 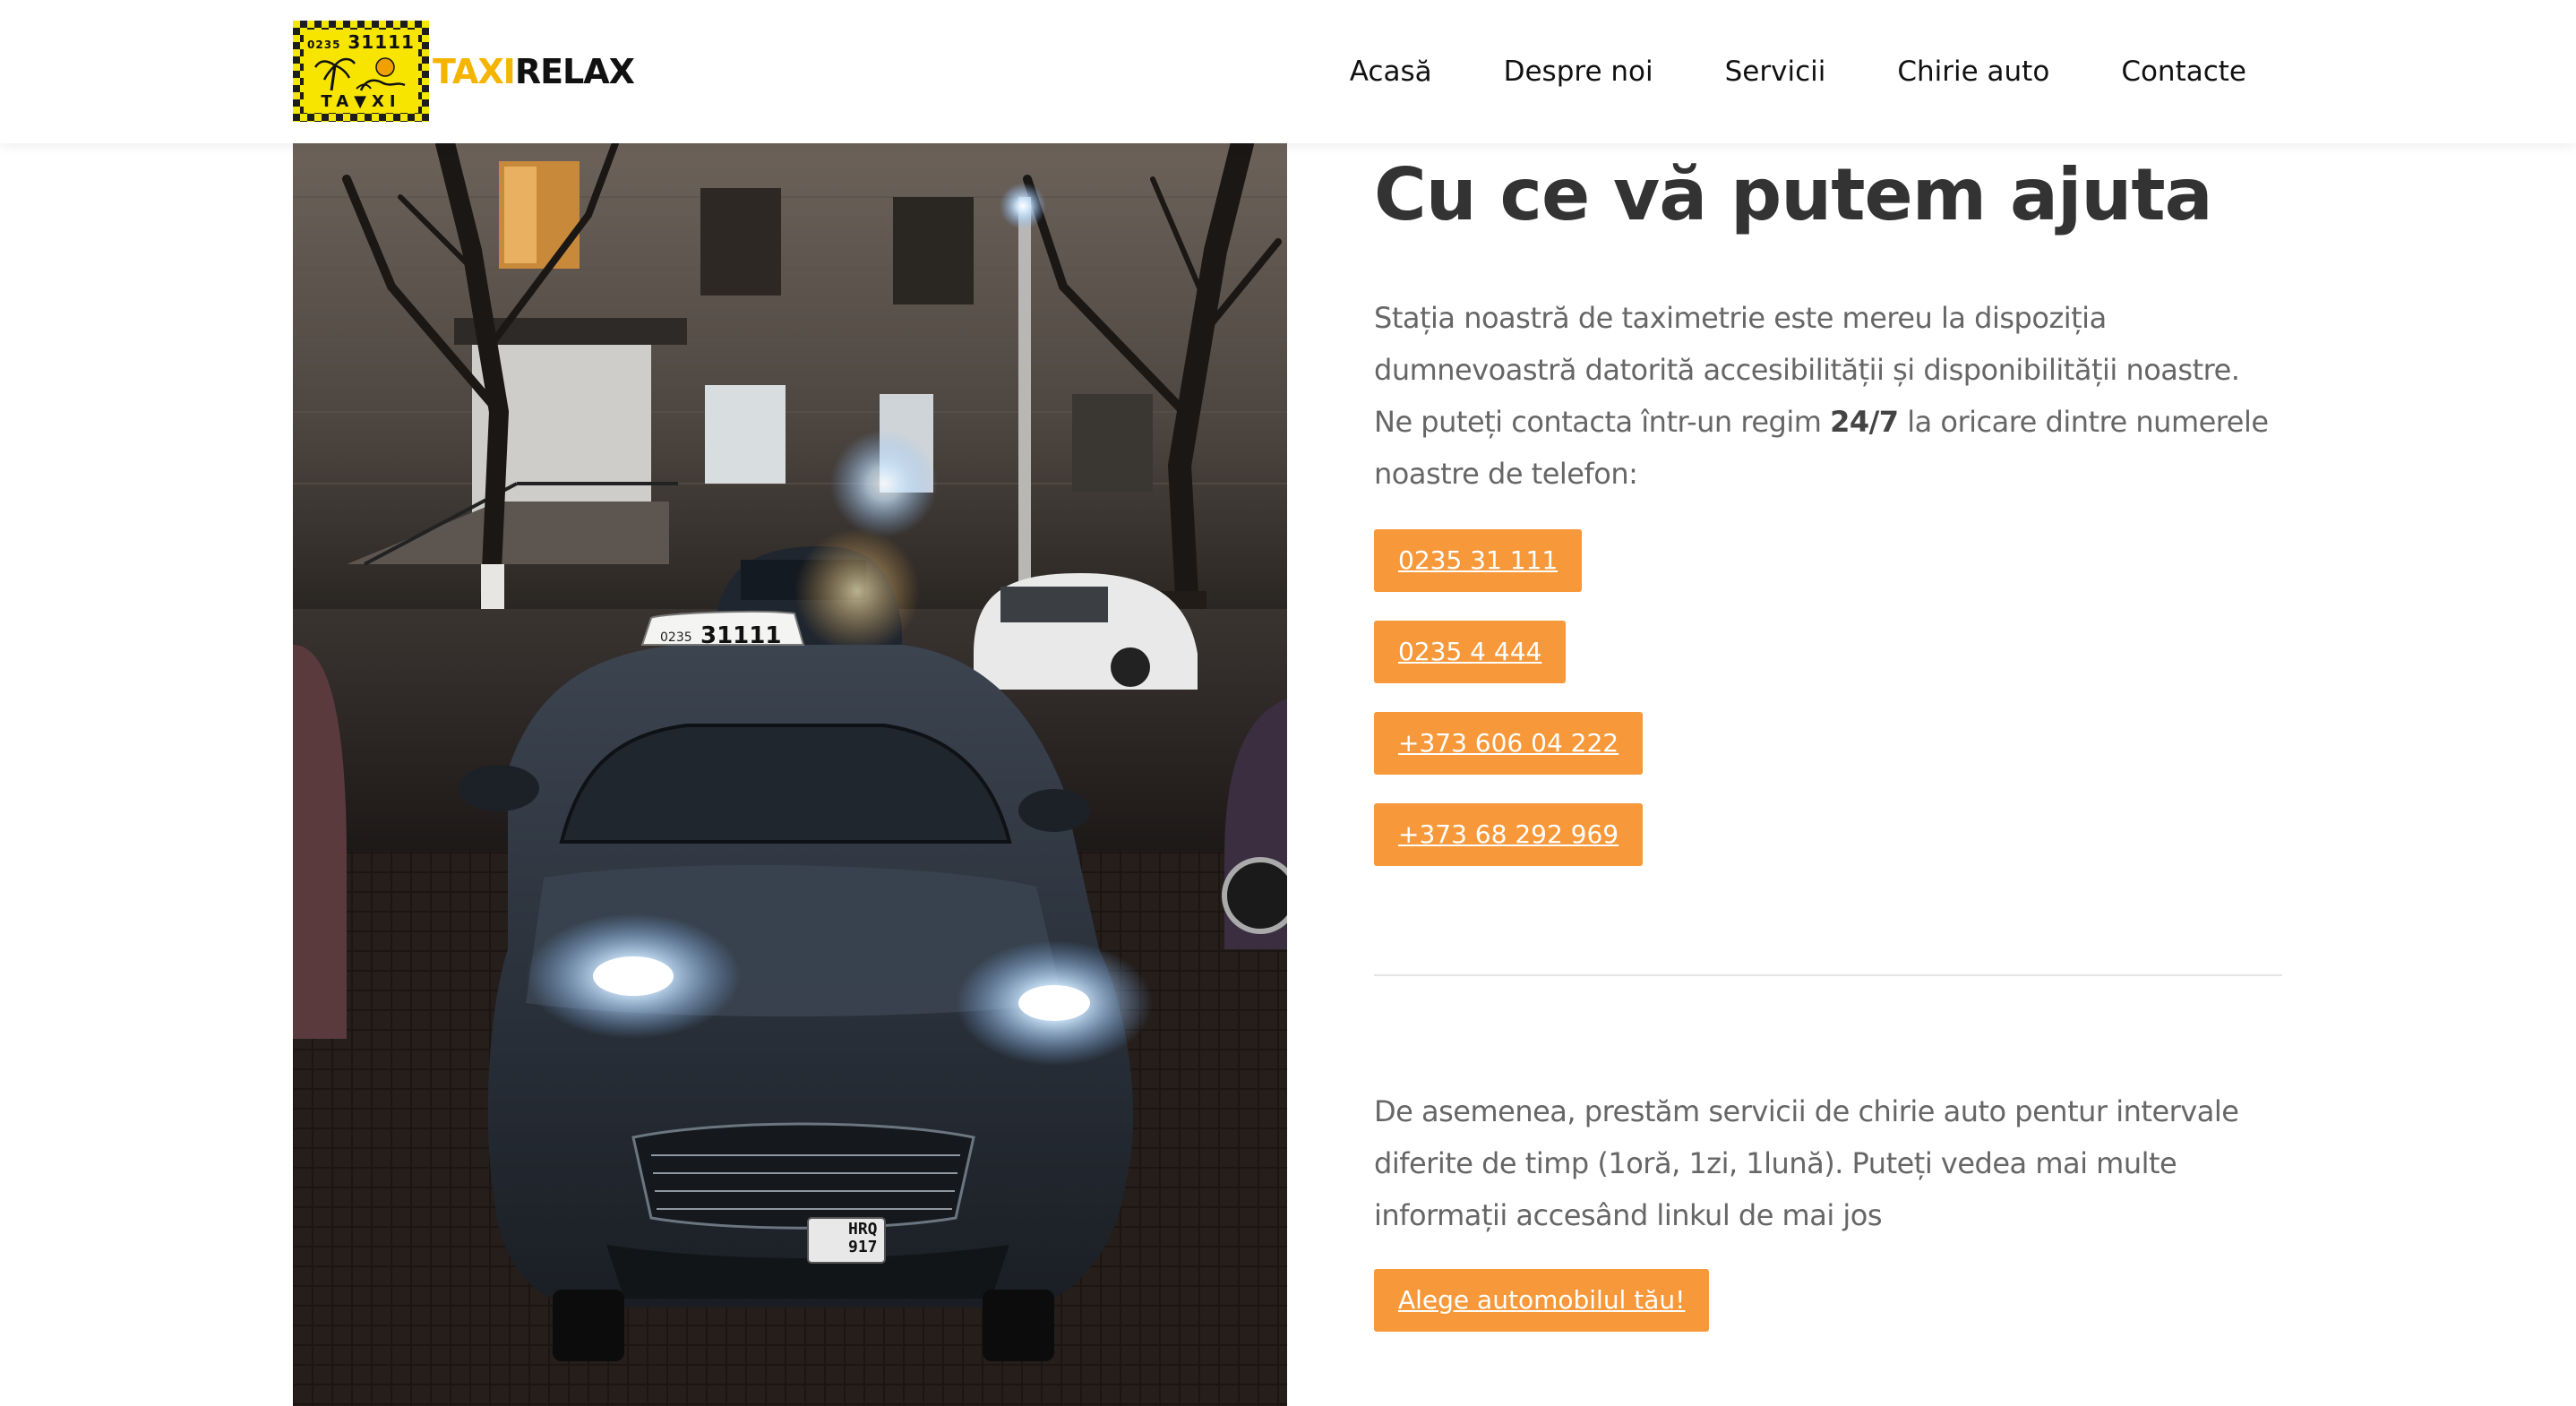 What do you see at coordinates (1578, 72) in the screenshot?
I see `nav-link-about: Despre noi` at bounding box center [1578, 72].